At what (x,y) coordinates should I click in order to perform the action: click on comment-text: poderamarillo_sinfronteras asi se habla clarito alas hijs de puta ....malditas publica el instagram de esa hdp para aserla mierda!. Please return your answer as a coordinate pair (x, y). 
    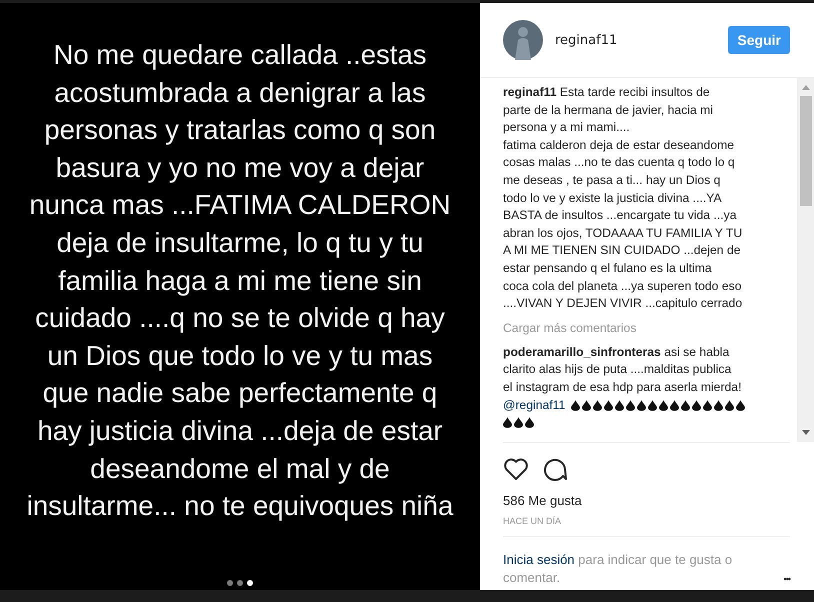
    Looking at the image, I should click on (622, 370).